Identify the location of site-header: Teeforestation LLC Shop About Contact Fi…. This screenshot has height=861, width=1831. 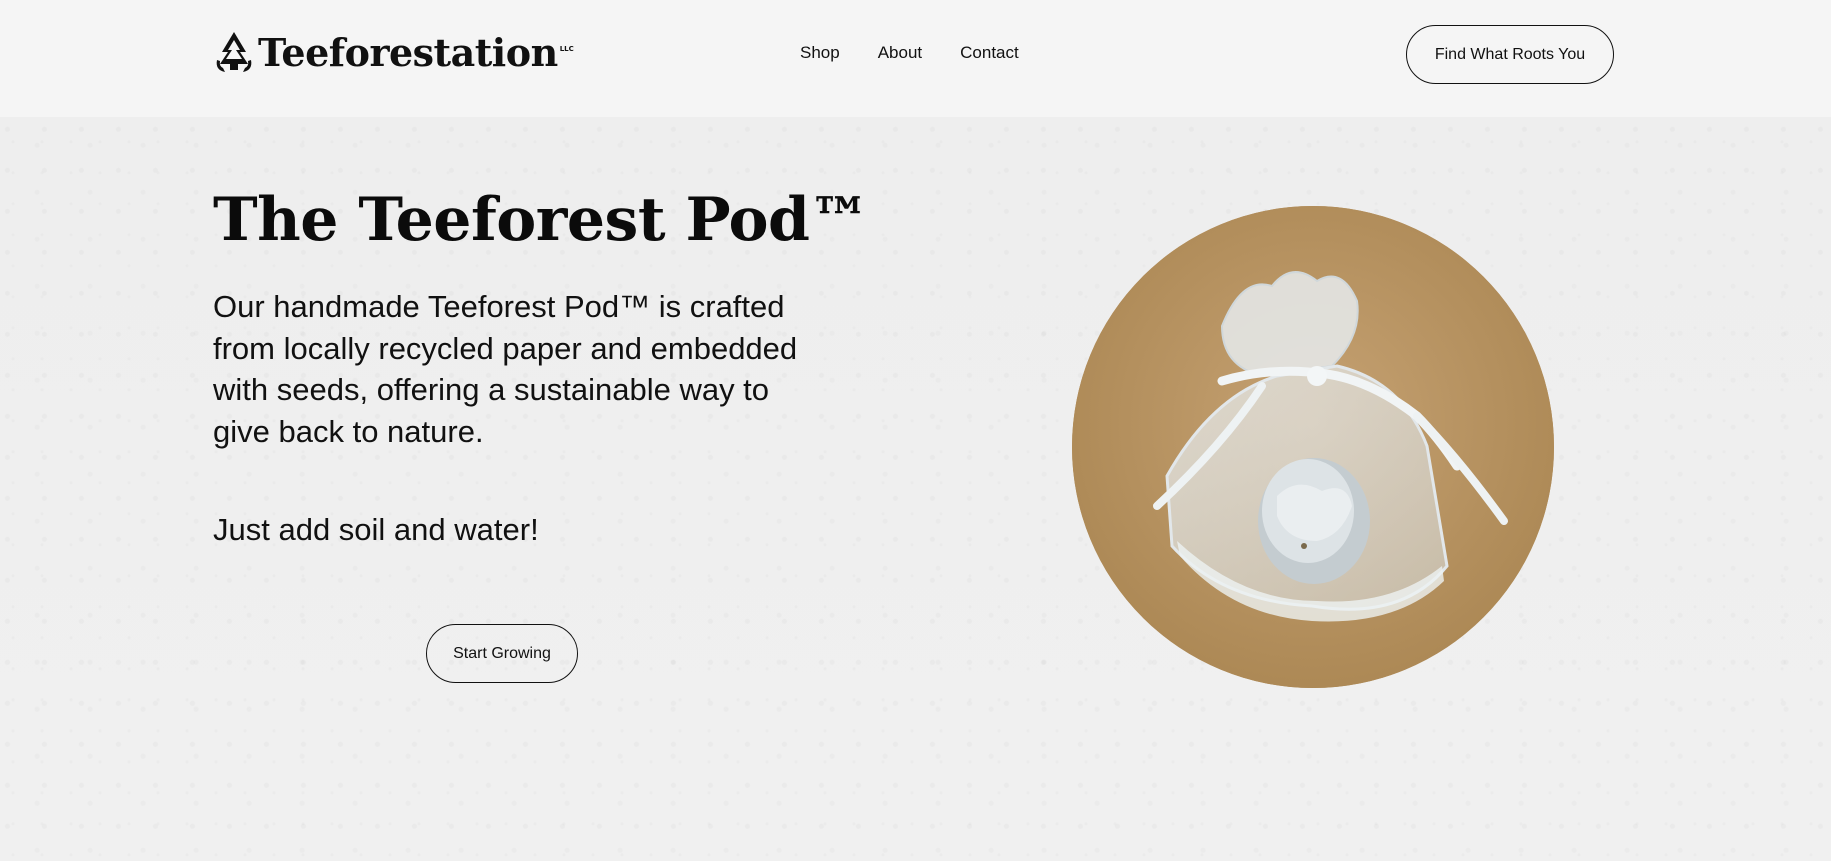
(915, 58).